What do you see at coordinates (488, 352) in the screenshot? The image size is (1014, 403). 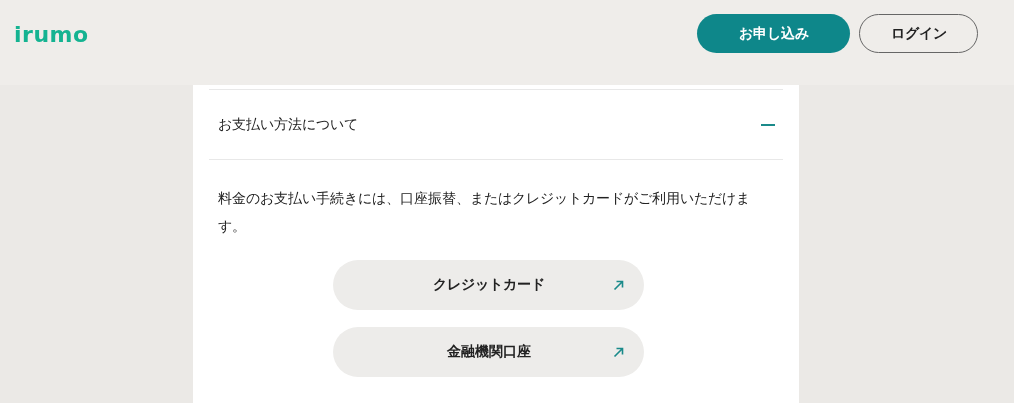 I see `link-button: 金融機関口座` at bounding box center [488, 352].